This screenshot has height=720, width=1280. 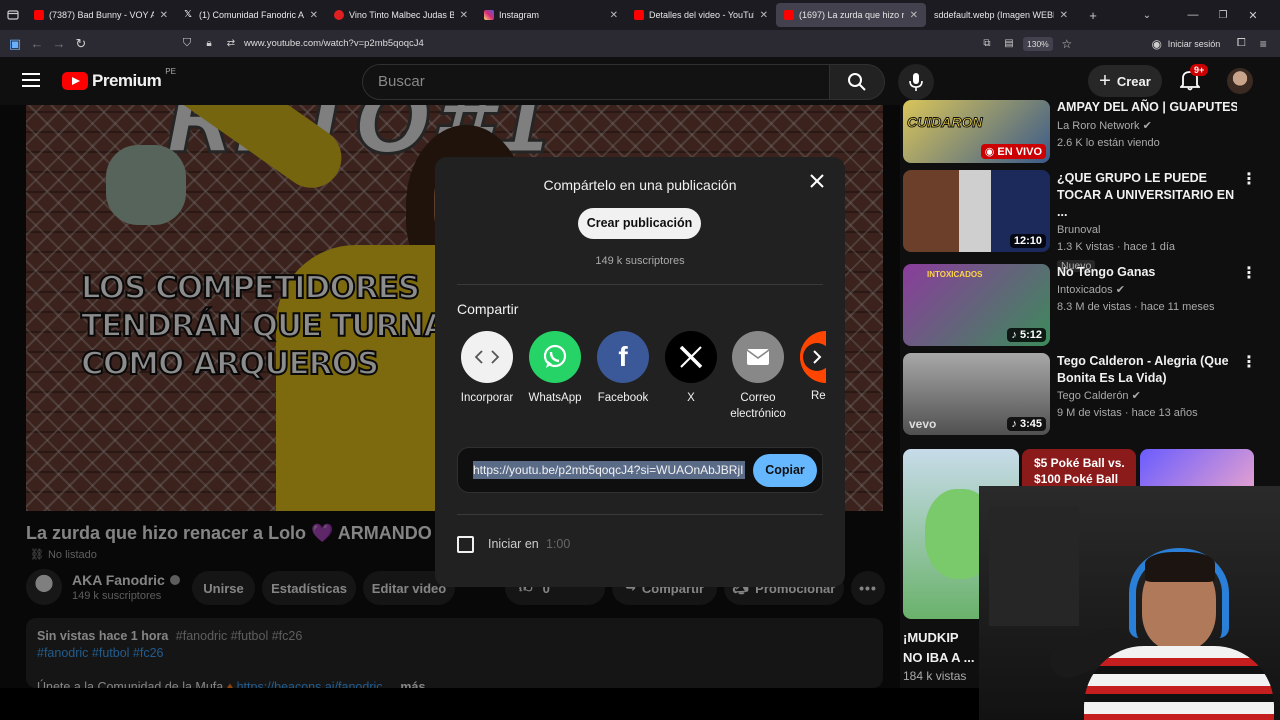 I want to click on youtube-header: Premium PE Buscar + Crear 9+, so click(x=640, y=81).